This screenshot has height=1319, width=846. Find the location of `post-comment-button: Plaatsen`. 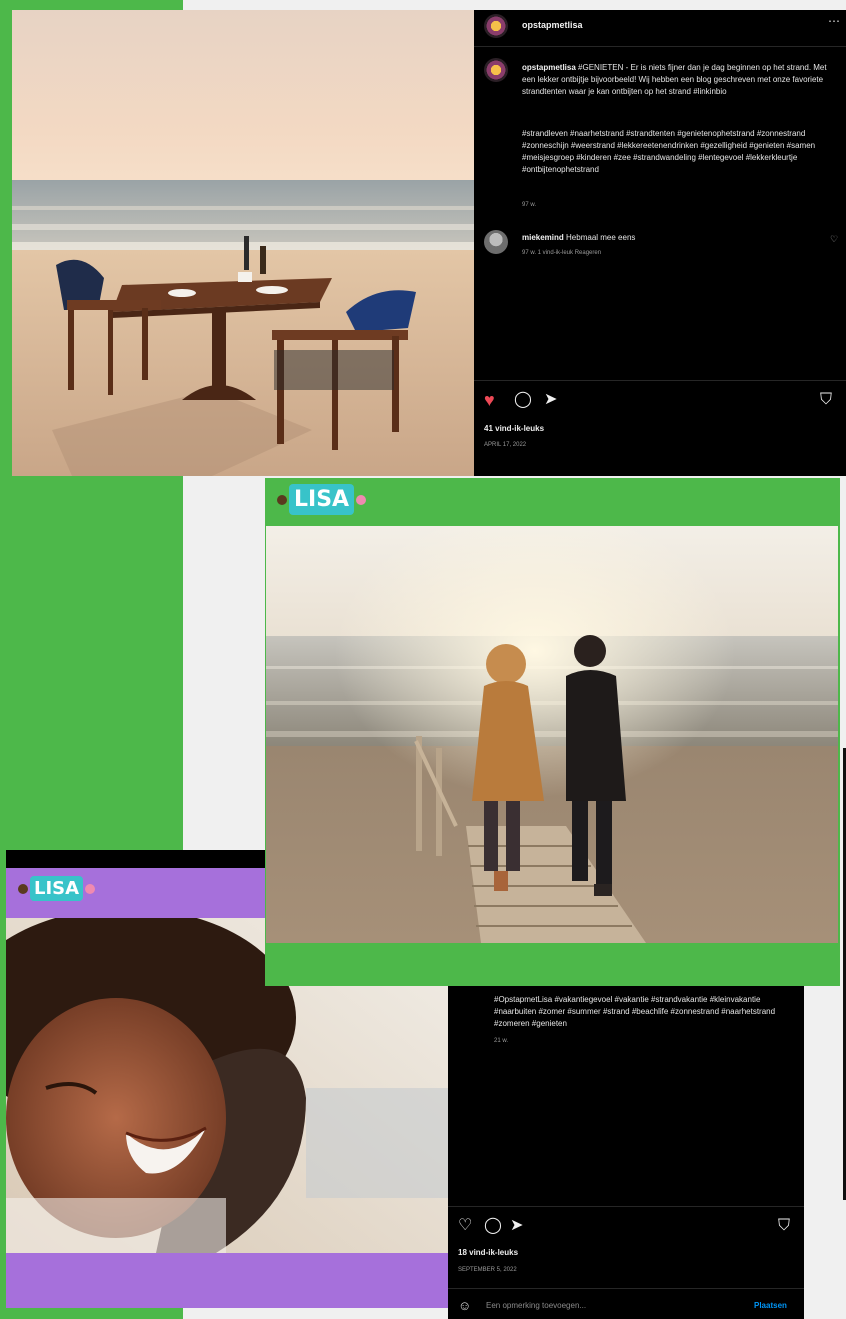

post-comment-button: Plaatsen is located at coordinates (770, 1305).